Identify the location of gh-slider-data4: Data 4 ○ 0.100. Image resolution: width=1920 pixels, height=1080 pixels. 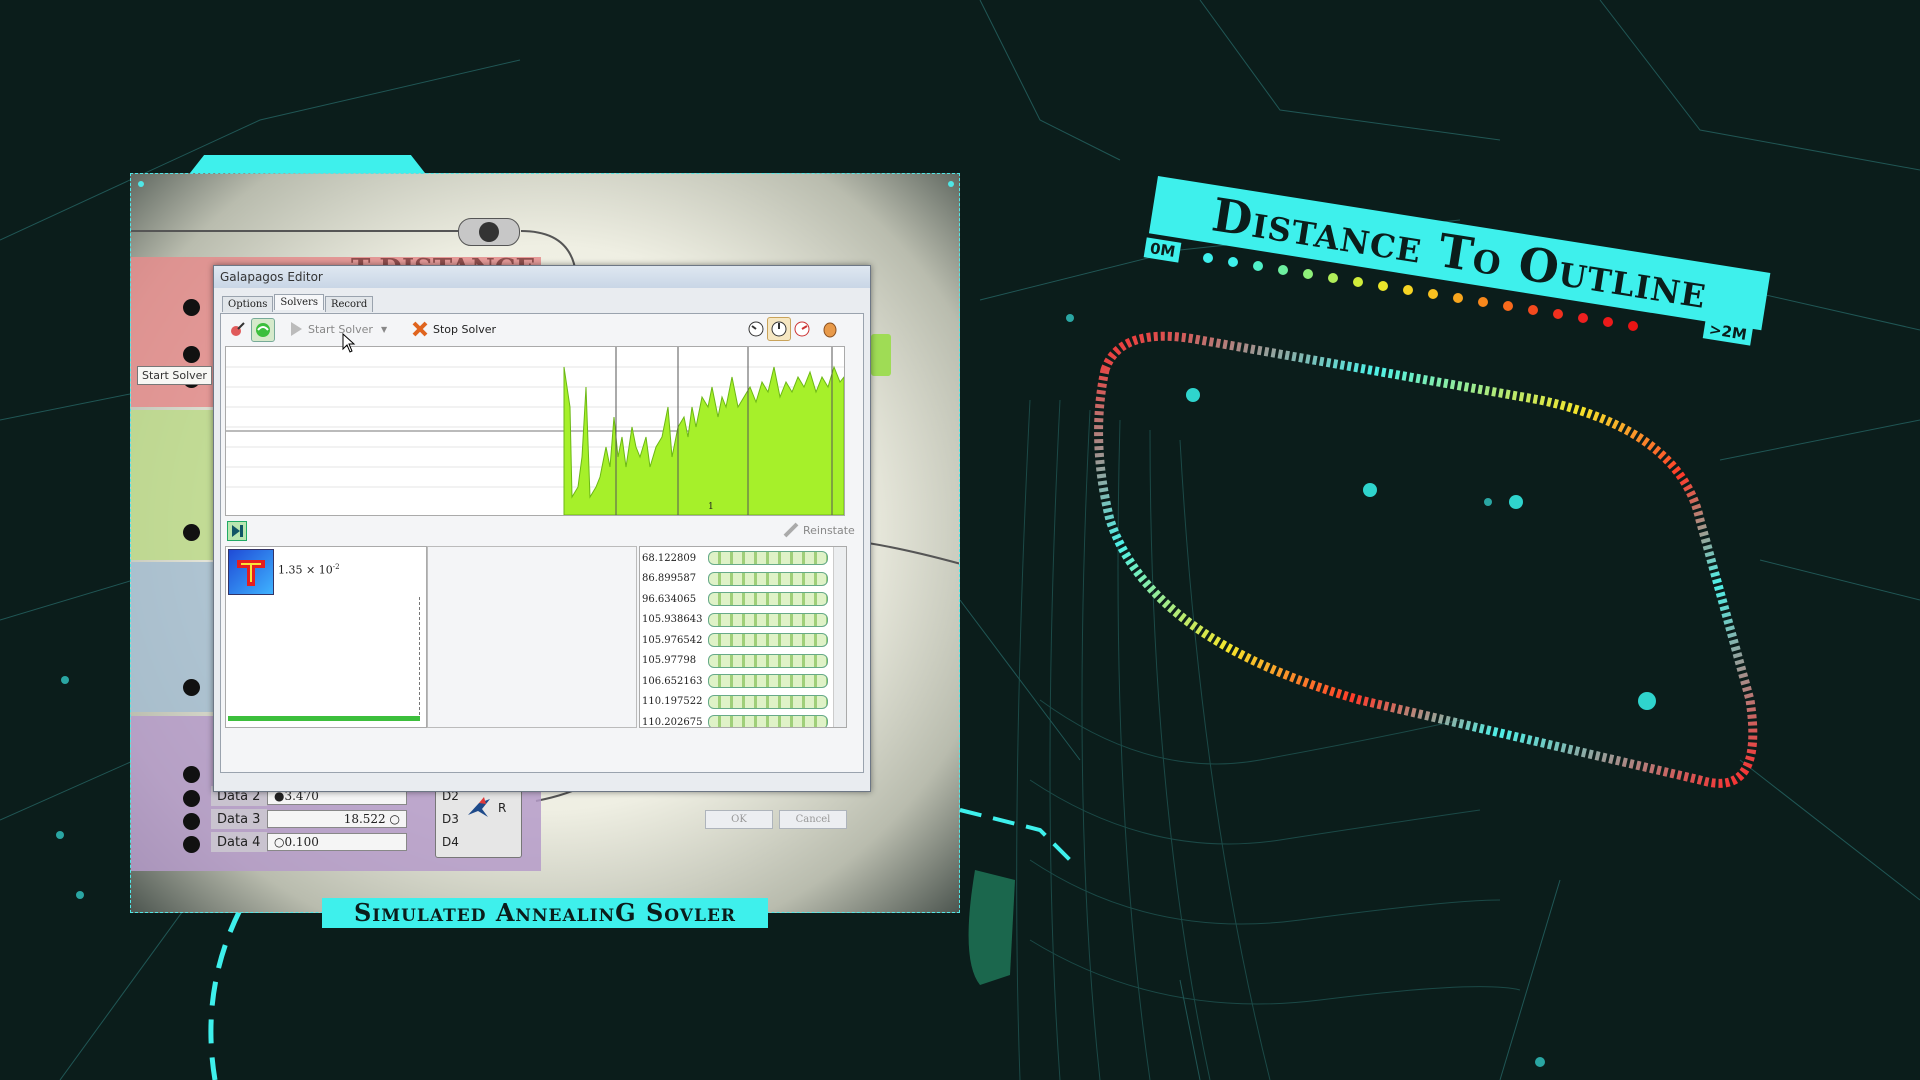
(309, 842).